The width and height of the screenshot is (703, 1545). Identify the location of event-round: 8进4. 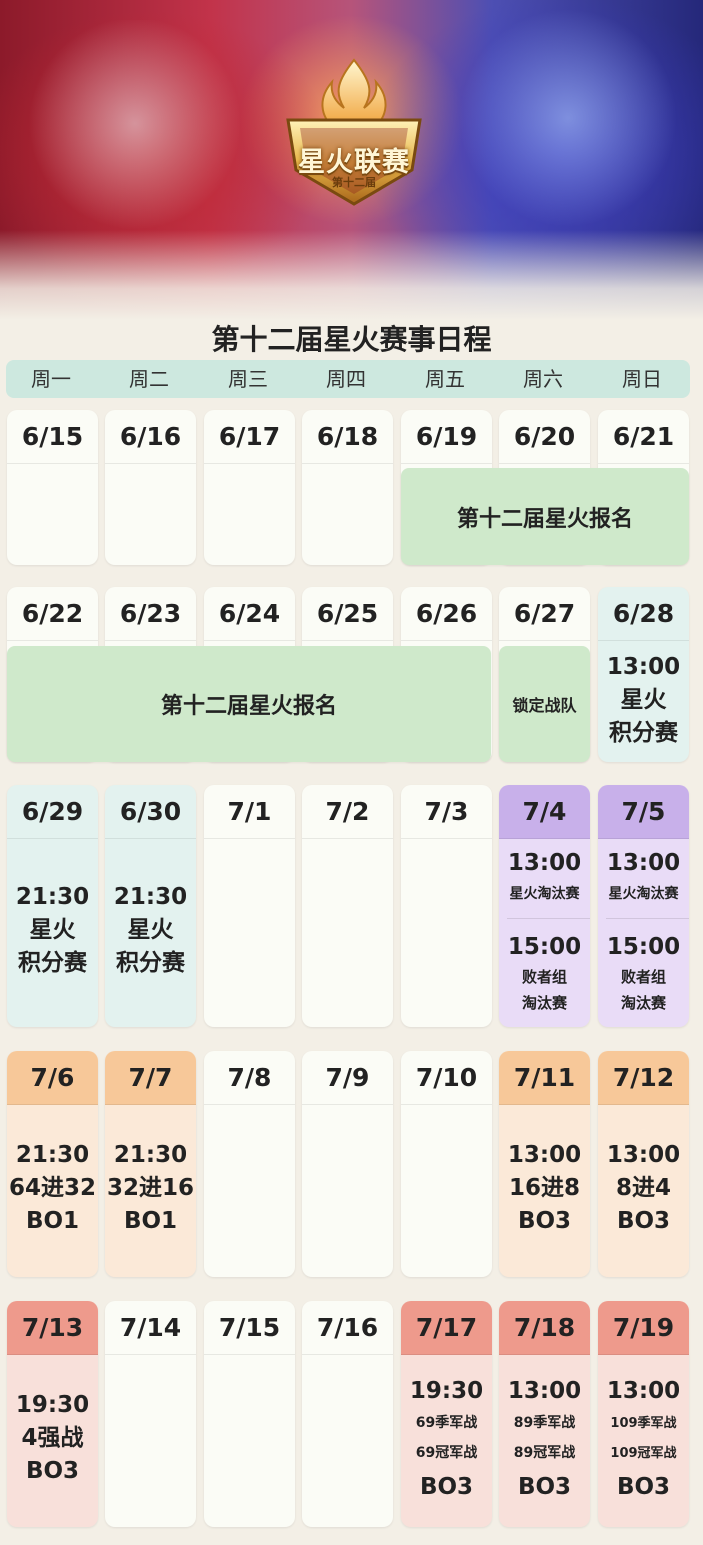
(643, 1188).